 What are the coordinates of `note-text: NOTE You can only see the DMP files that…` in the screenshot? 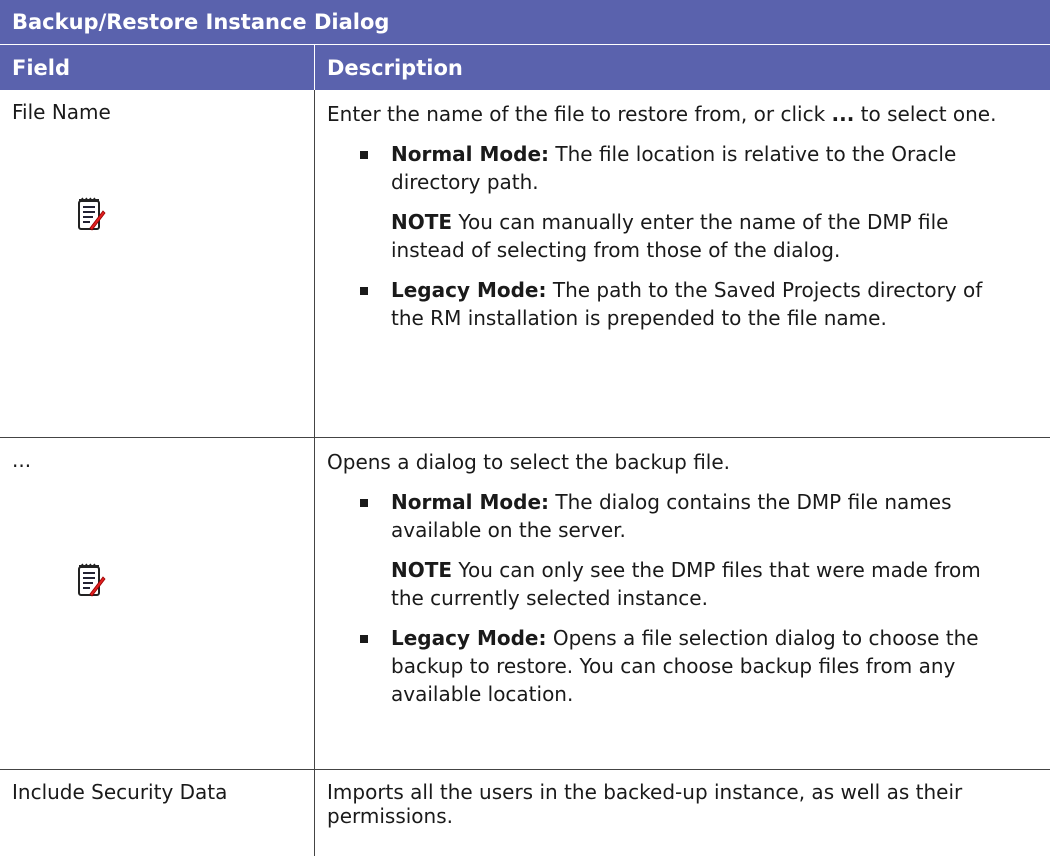 It's located at (686, 584).